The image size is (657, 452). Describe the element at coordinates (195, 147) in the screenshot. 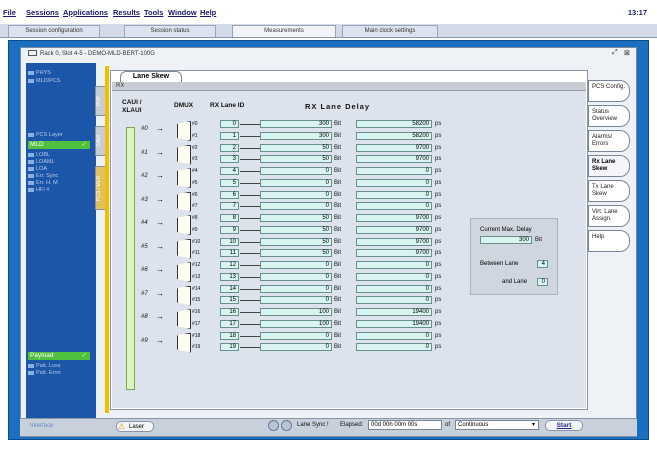

I see `dmux-output-label: #2` at that location.